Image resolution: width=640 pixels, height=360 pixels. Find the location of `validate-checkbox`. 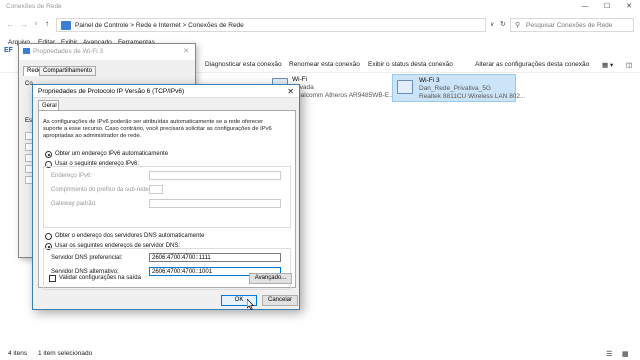

validate-checkbox is located at coordinates (52, 278).